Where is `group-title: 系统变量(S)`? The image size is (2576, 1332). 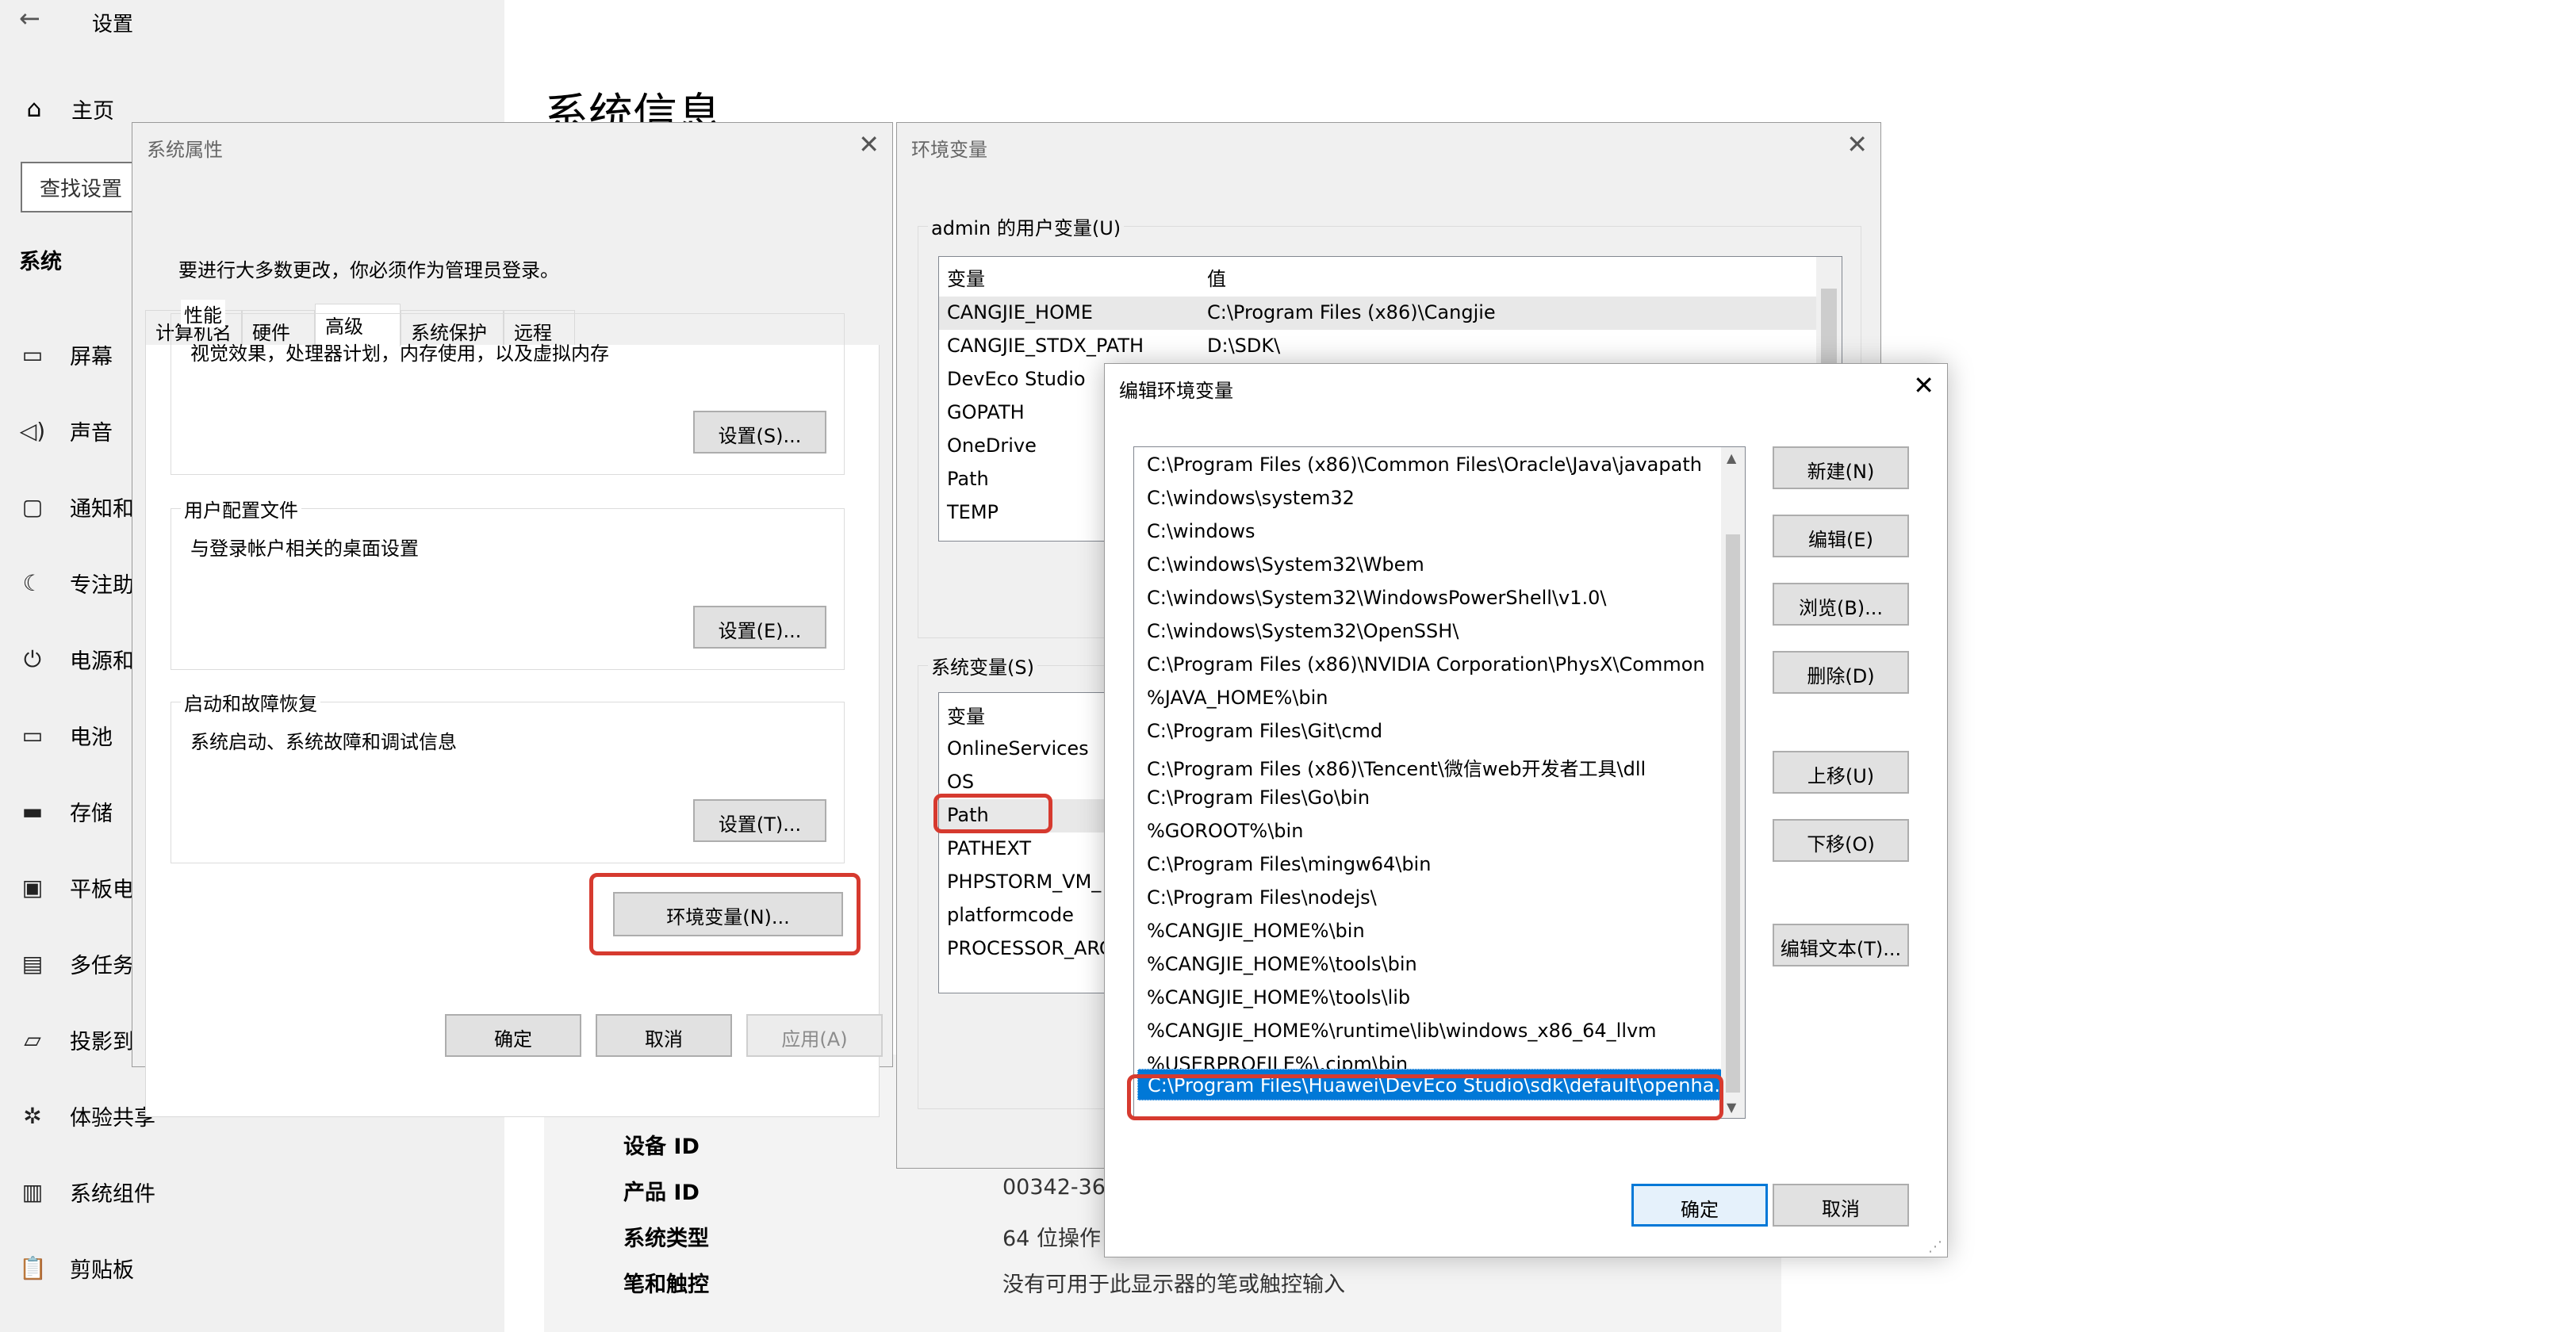 group-title: 系统变量(S) is located at coordinates (983, 665).